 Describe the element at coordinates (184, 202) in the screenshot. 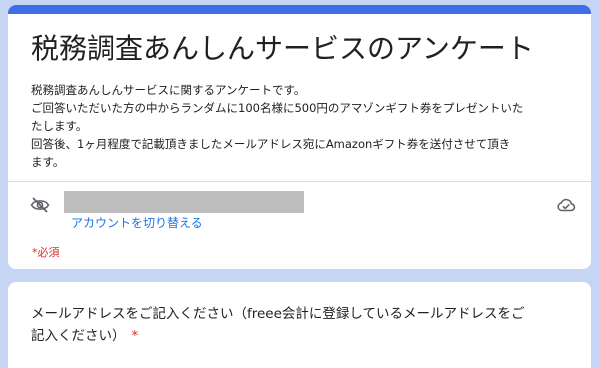

I see `account-email-redacted` at that location.